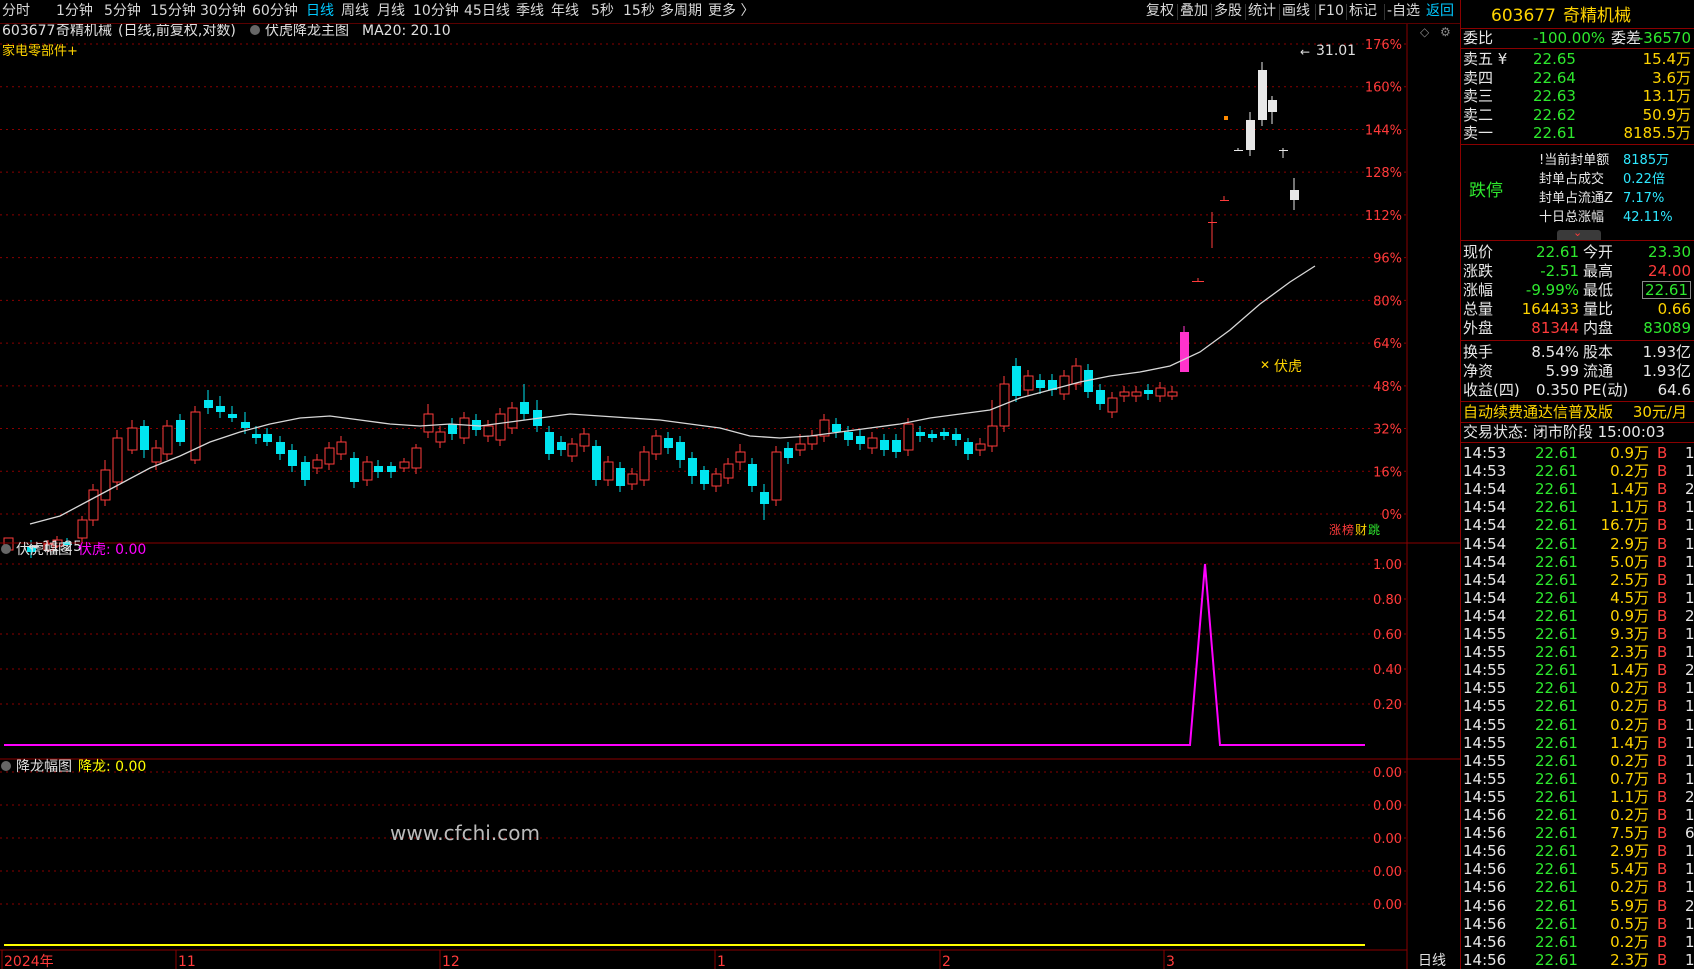 The height and width of the screenshot is (969, 1694). I want to click on seal-row-2: 封单占流通Z 7.17%, so click(1577, 199).